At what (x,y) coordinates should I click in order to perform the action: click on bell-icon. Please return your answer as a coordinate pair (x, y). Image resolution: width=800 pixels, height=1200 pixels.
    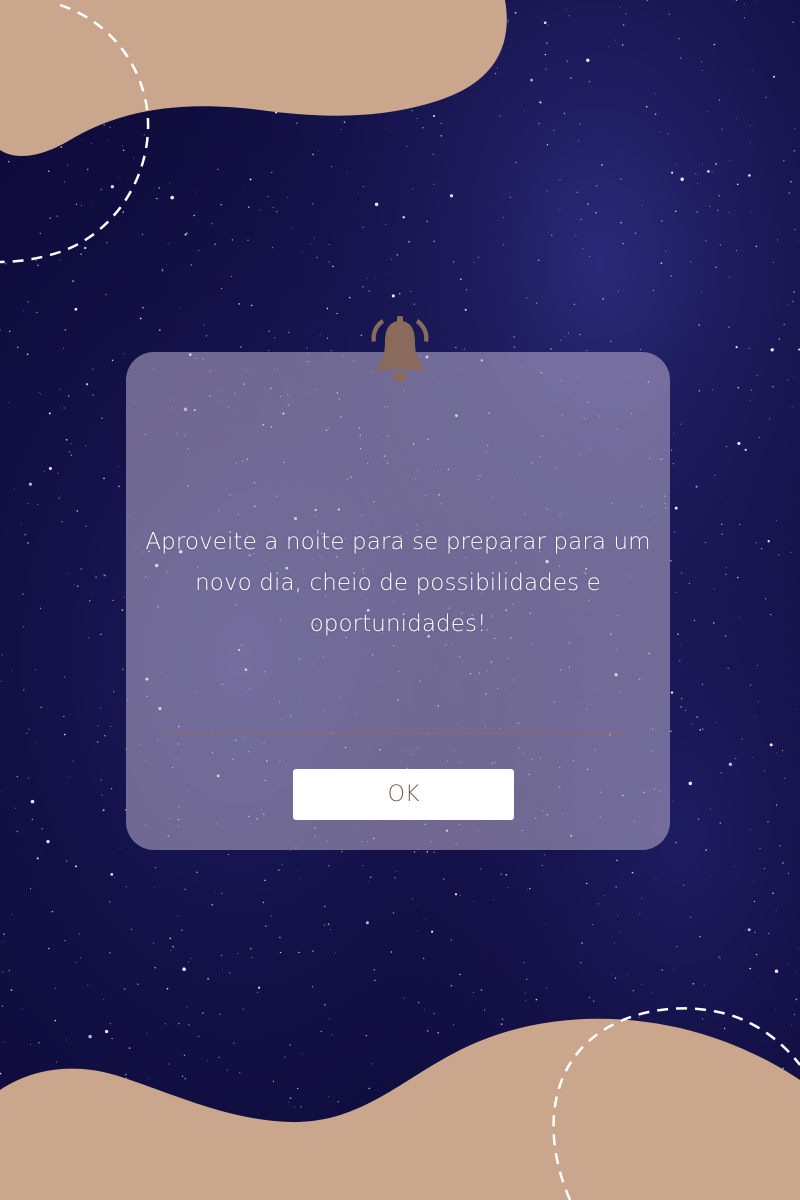
    Looking at the image, I should click on (400, 349).